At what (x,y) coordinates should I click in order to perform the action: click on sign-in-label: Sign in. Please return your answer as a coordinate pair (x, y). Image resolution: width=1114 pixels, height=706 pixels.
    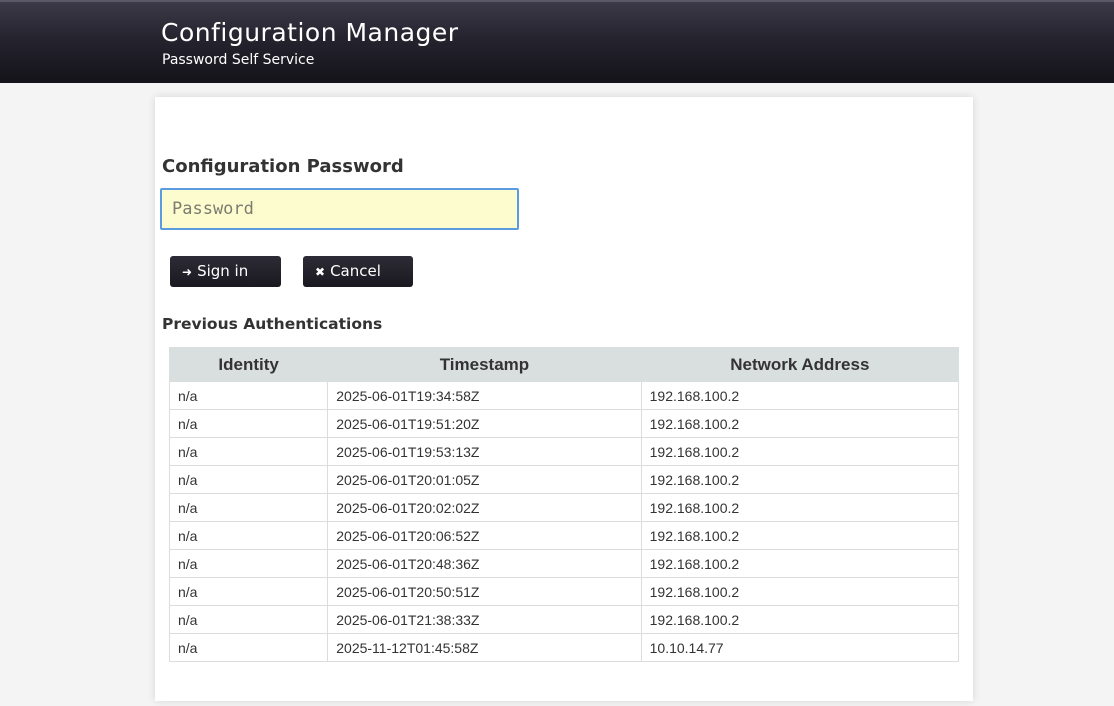
    Looking at the image, I should click on (223, 271).